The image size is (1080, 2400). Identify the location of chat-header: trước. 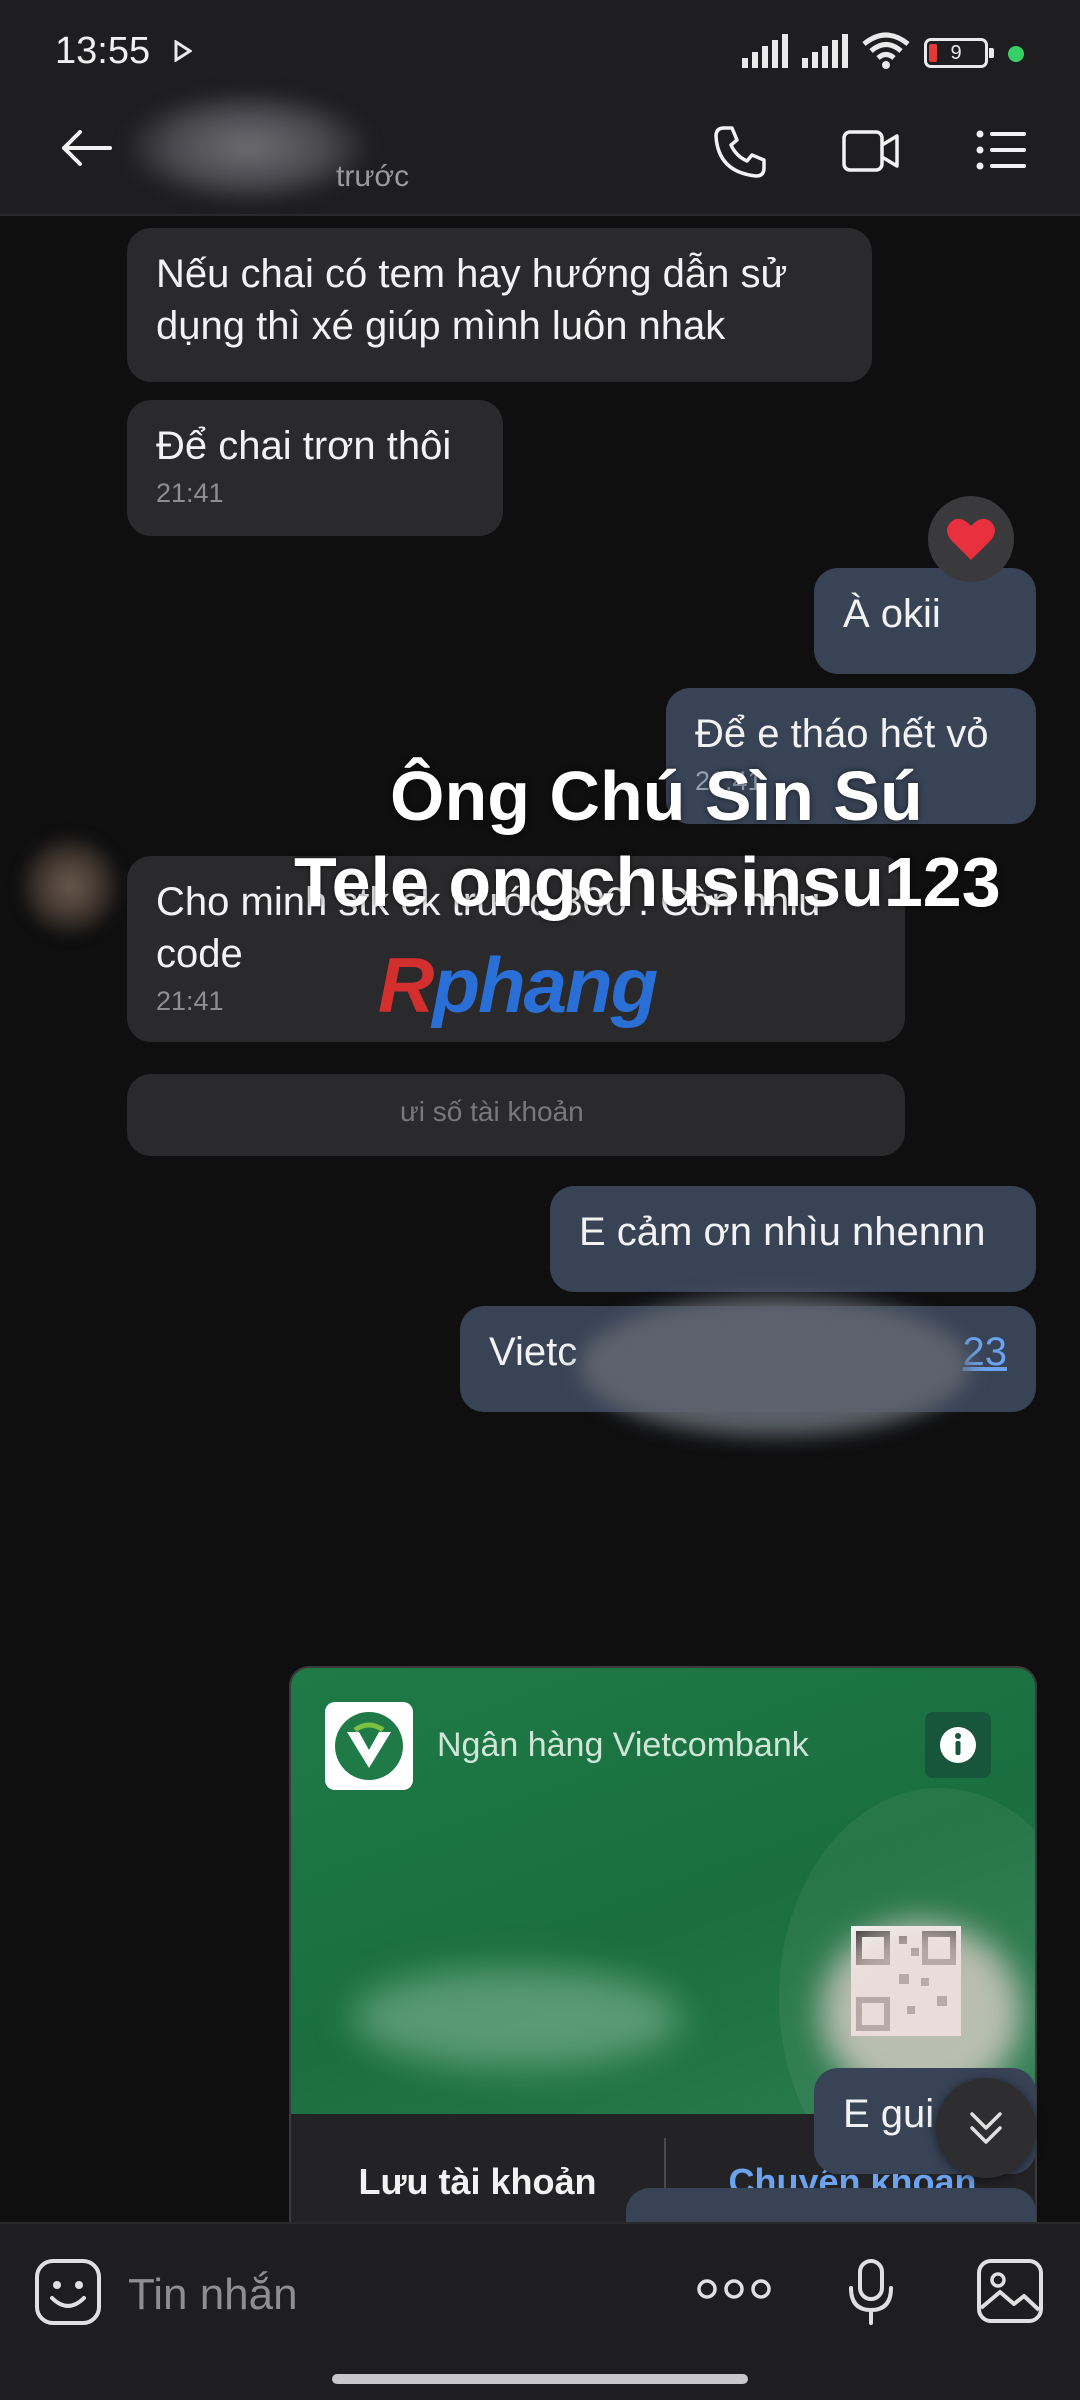
(540, 150).